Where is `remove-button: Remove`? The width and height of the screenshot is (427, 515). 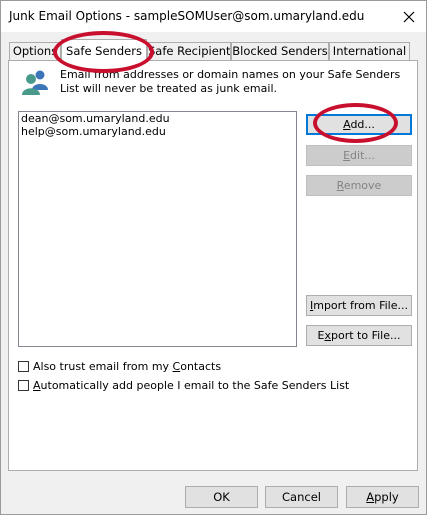
remove-button: Remove is located at coordinates (359, 185).